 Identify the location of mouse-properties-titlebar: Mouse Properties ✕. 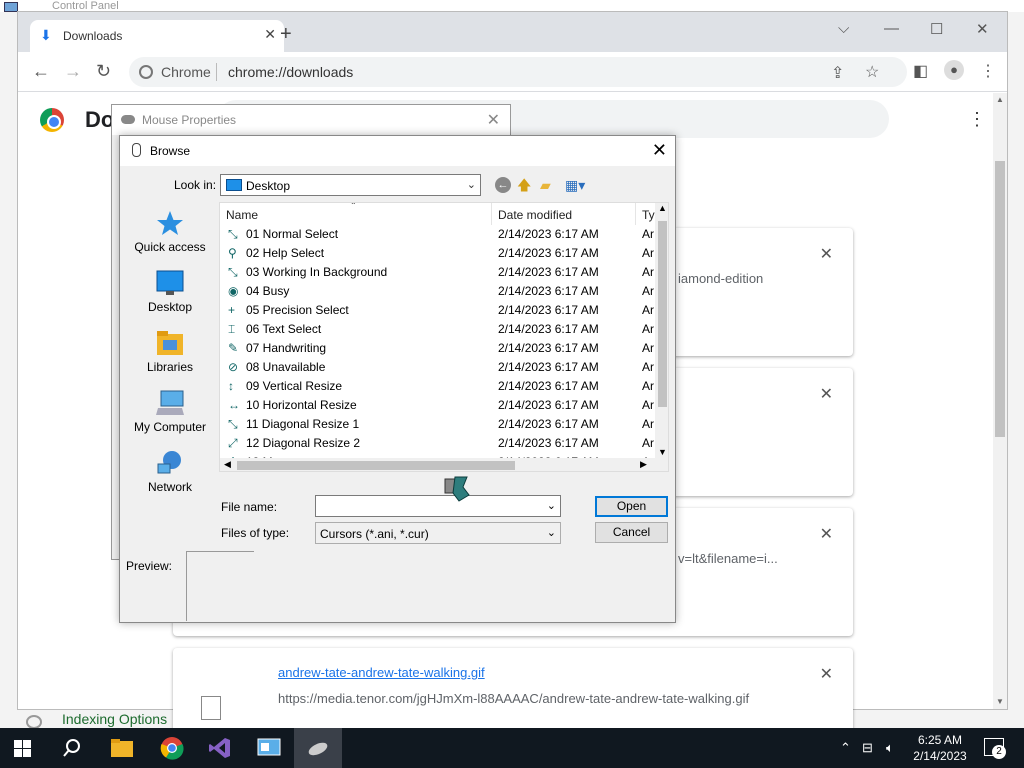
(311, 120).